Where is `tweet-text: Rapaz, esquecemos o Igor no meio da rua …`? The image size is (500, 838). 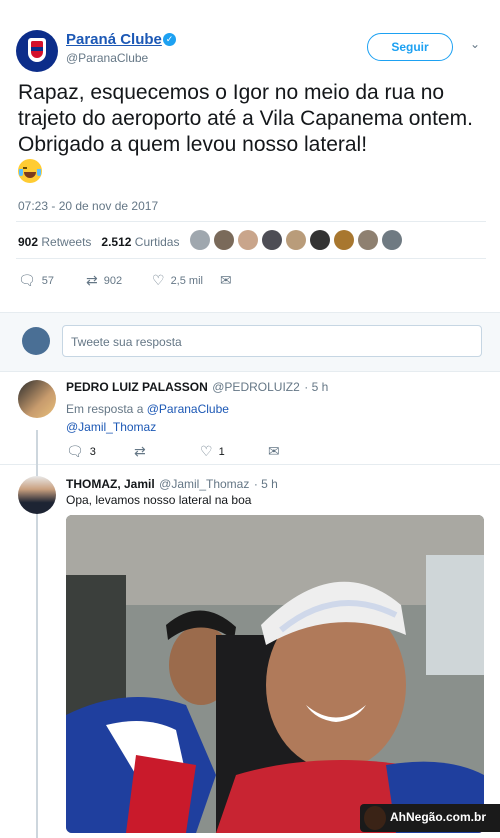
tweet-text: Rapaz, esquecemos o Igor no meio da rua … is located at coordinates (253, 132).